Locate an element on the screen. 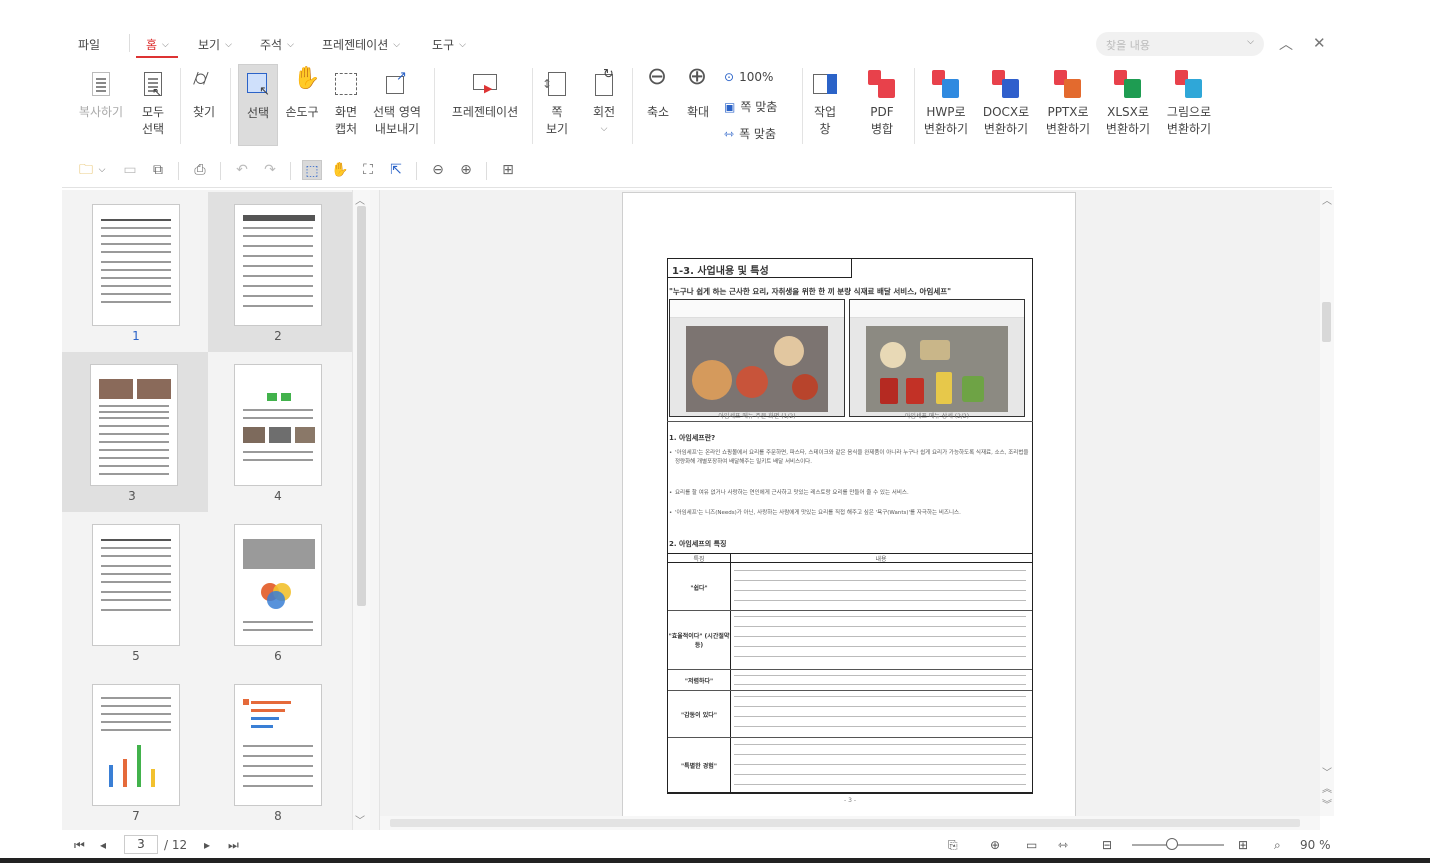 Image resolution: width=1430 pixels, height=863 pixels. zoom-100-label: 100% is located at coordinates (756, 77).